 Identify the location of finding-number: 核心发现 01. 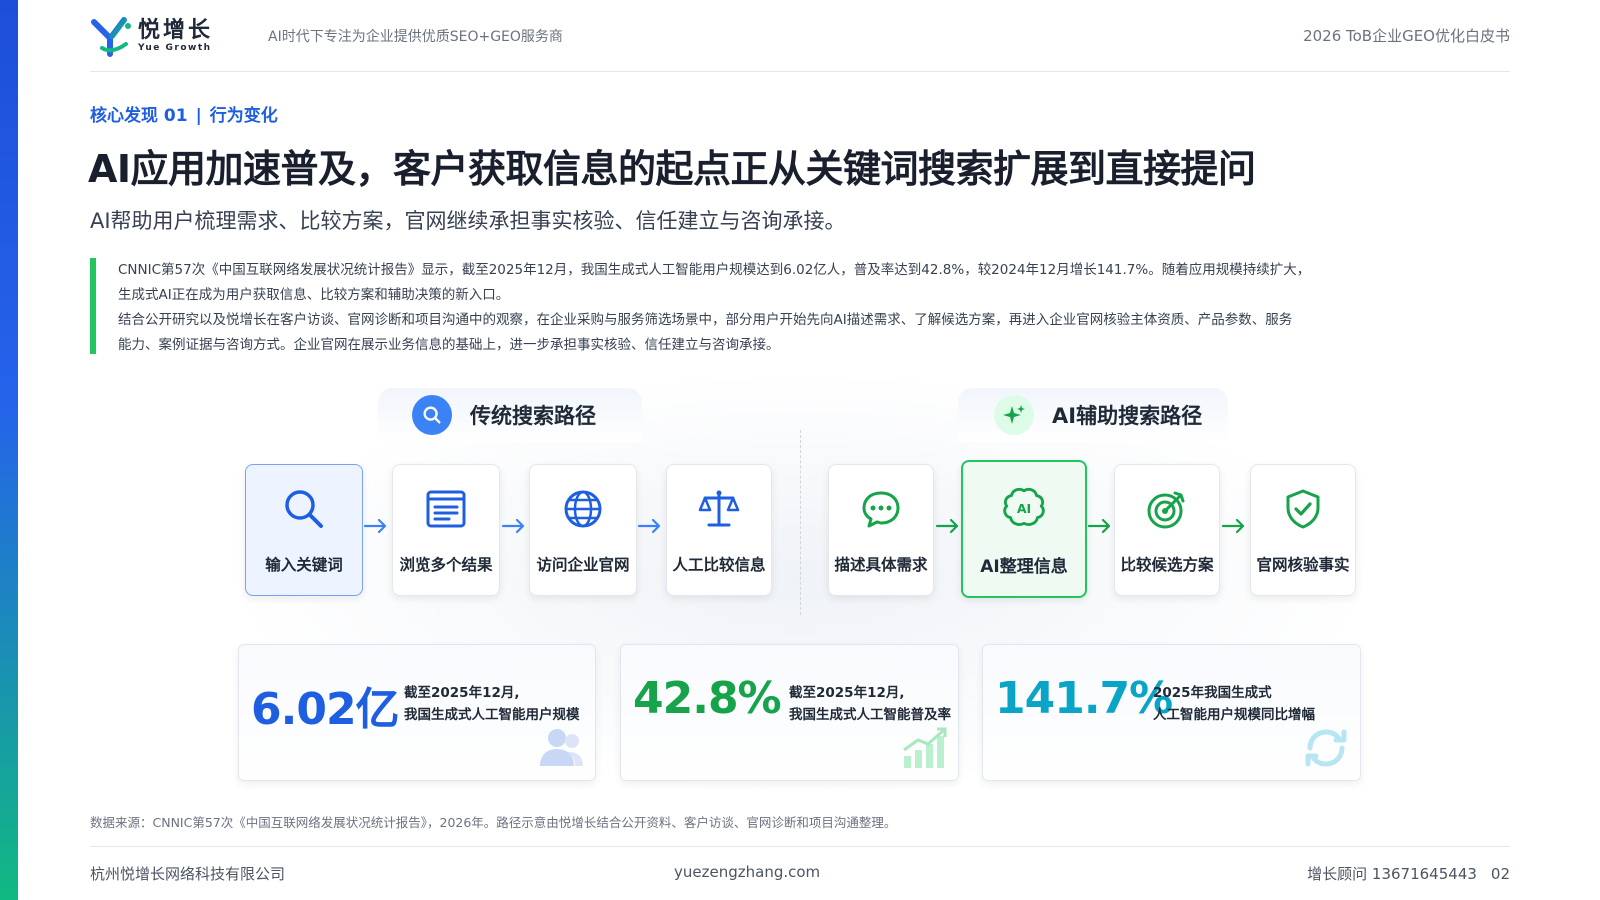
(139, 116).